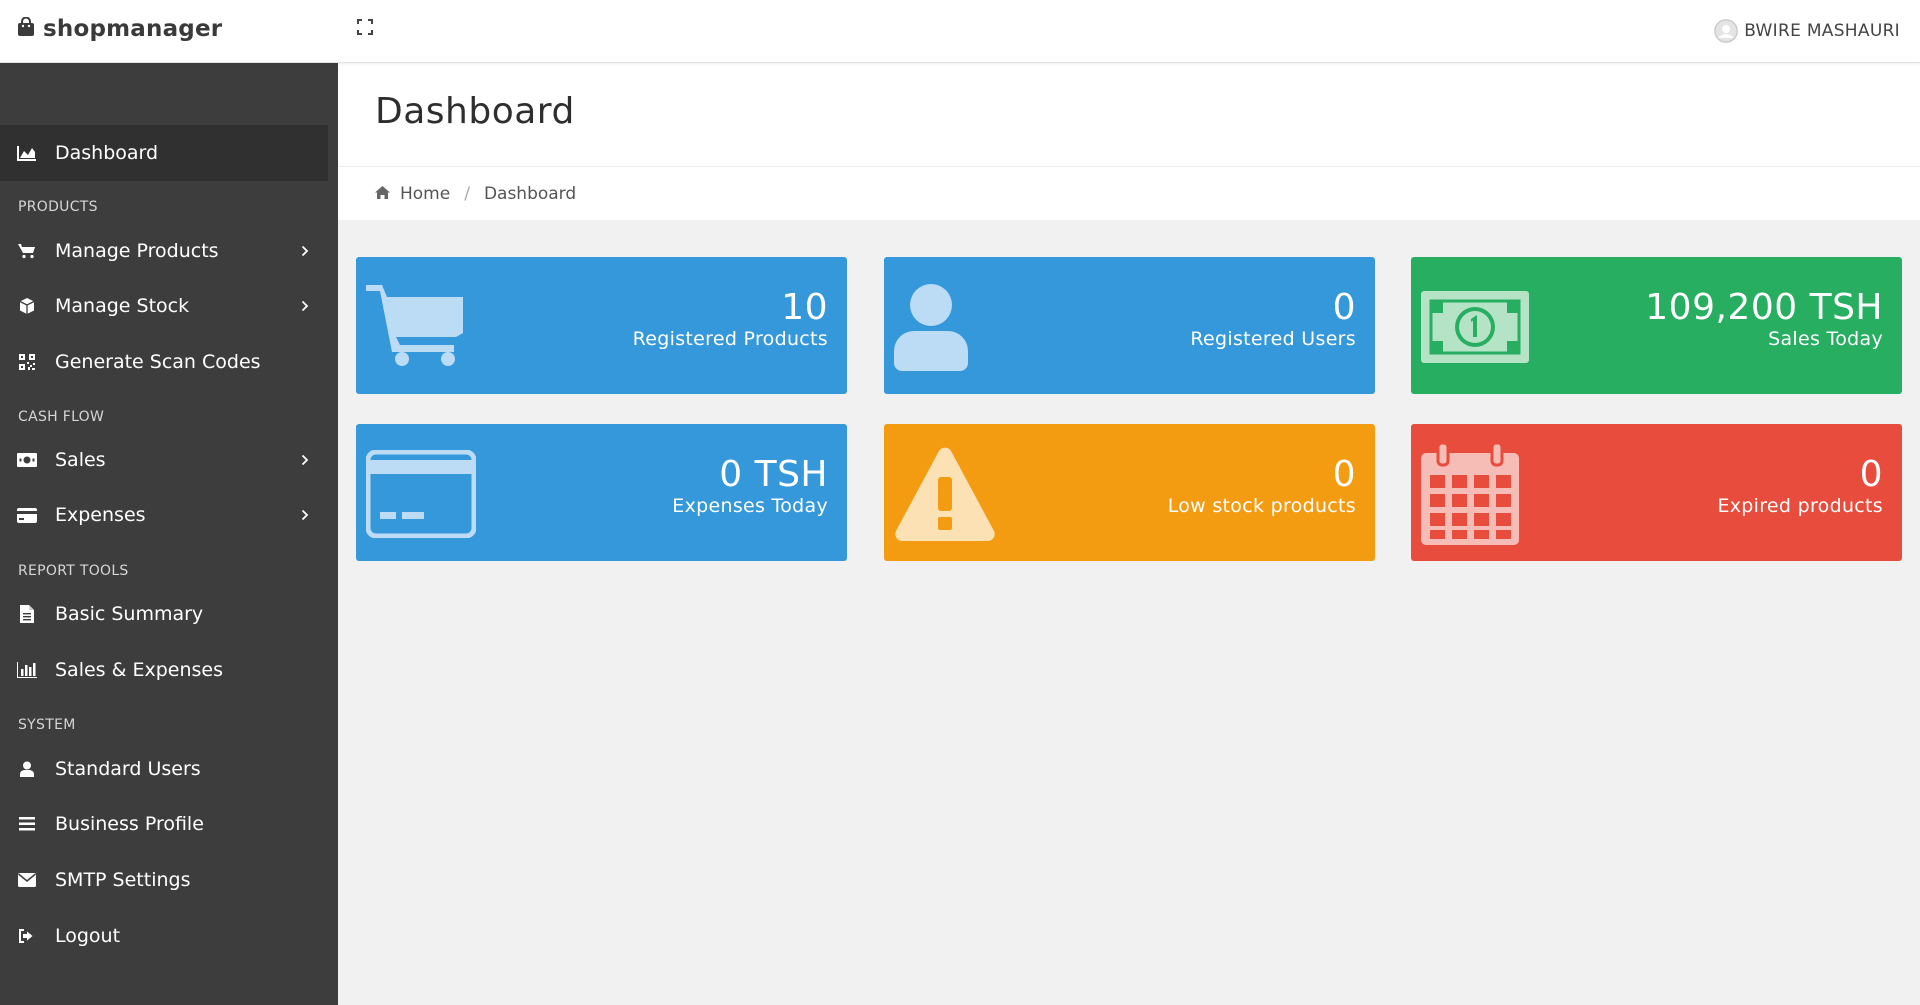  Describe the element at coordinates (164, 515) in the screenshot. I see `sidebar-item-expenses: Expenses` at that location.